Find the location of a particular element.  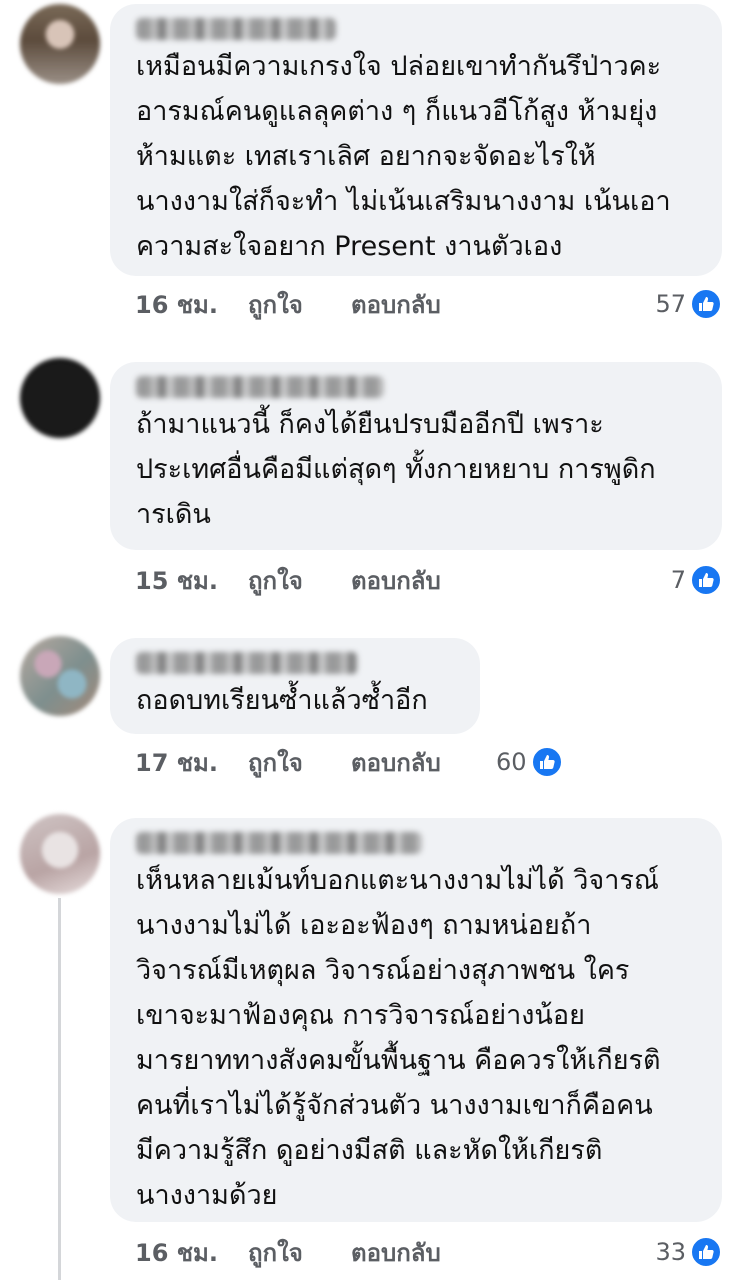

comment-timestamp: 17 ชม. is located at coordinates (191, 762).